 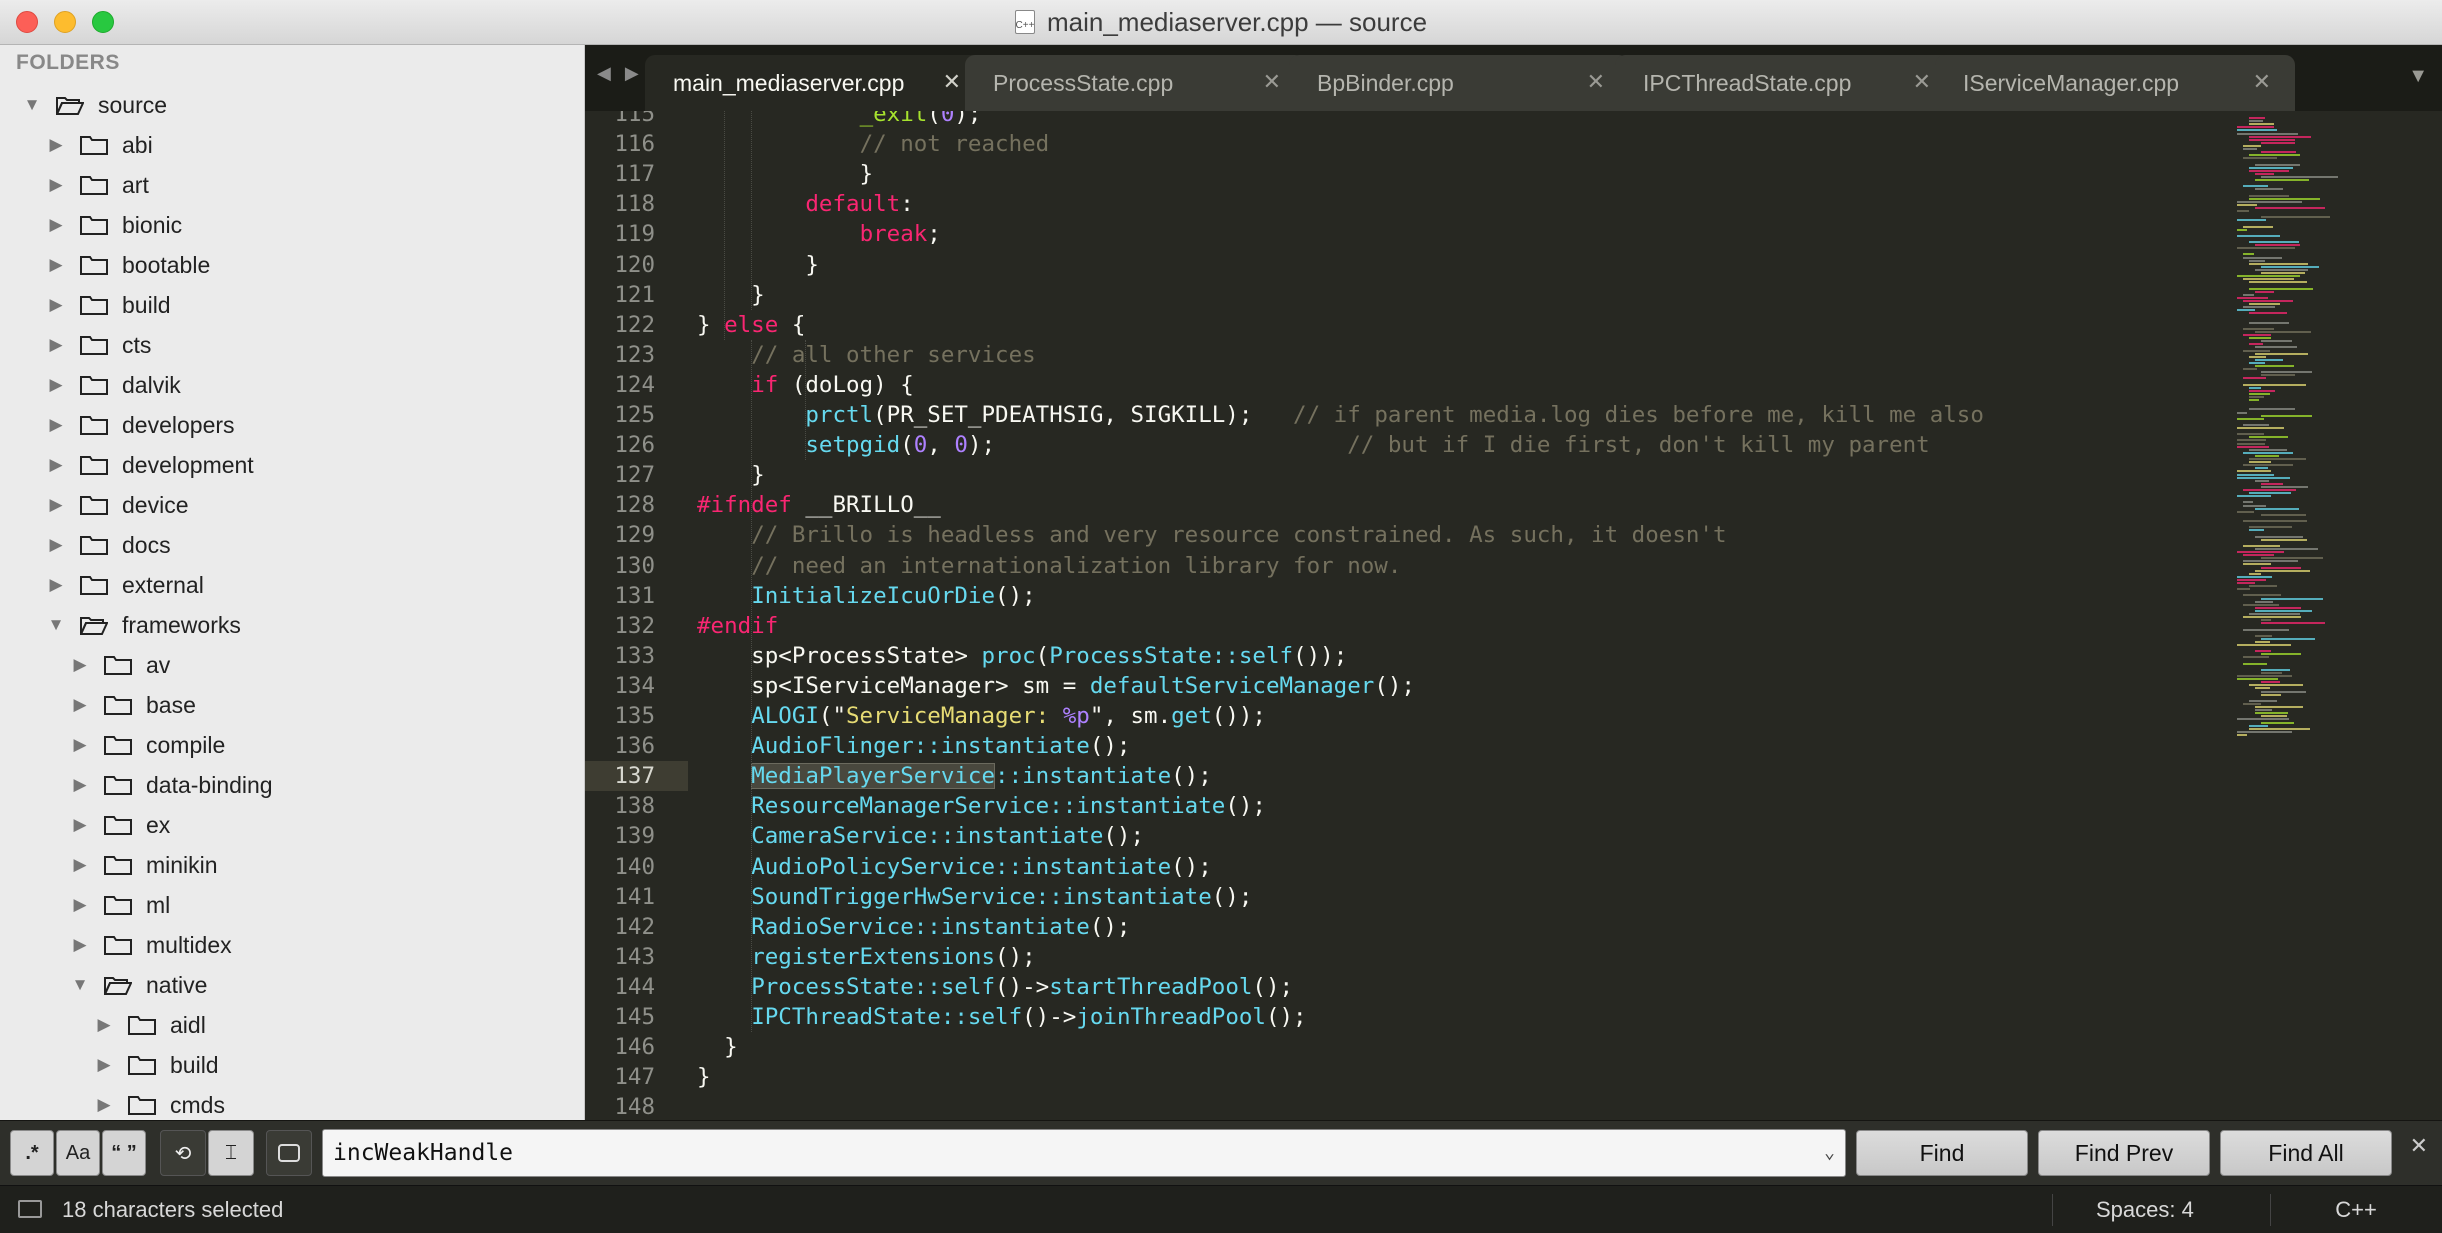 What do you see at coordinates (292, 185) in the screenshot?
I see `sidebar-item-art: ▶ art` at bounding box center [292, 185].